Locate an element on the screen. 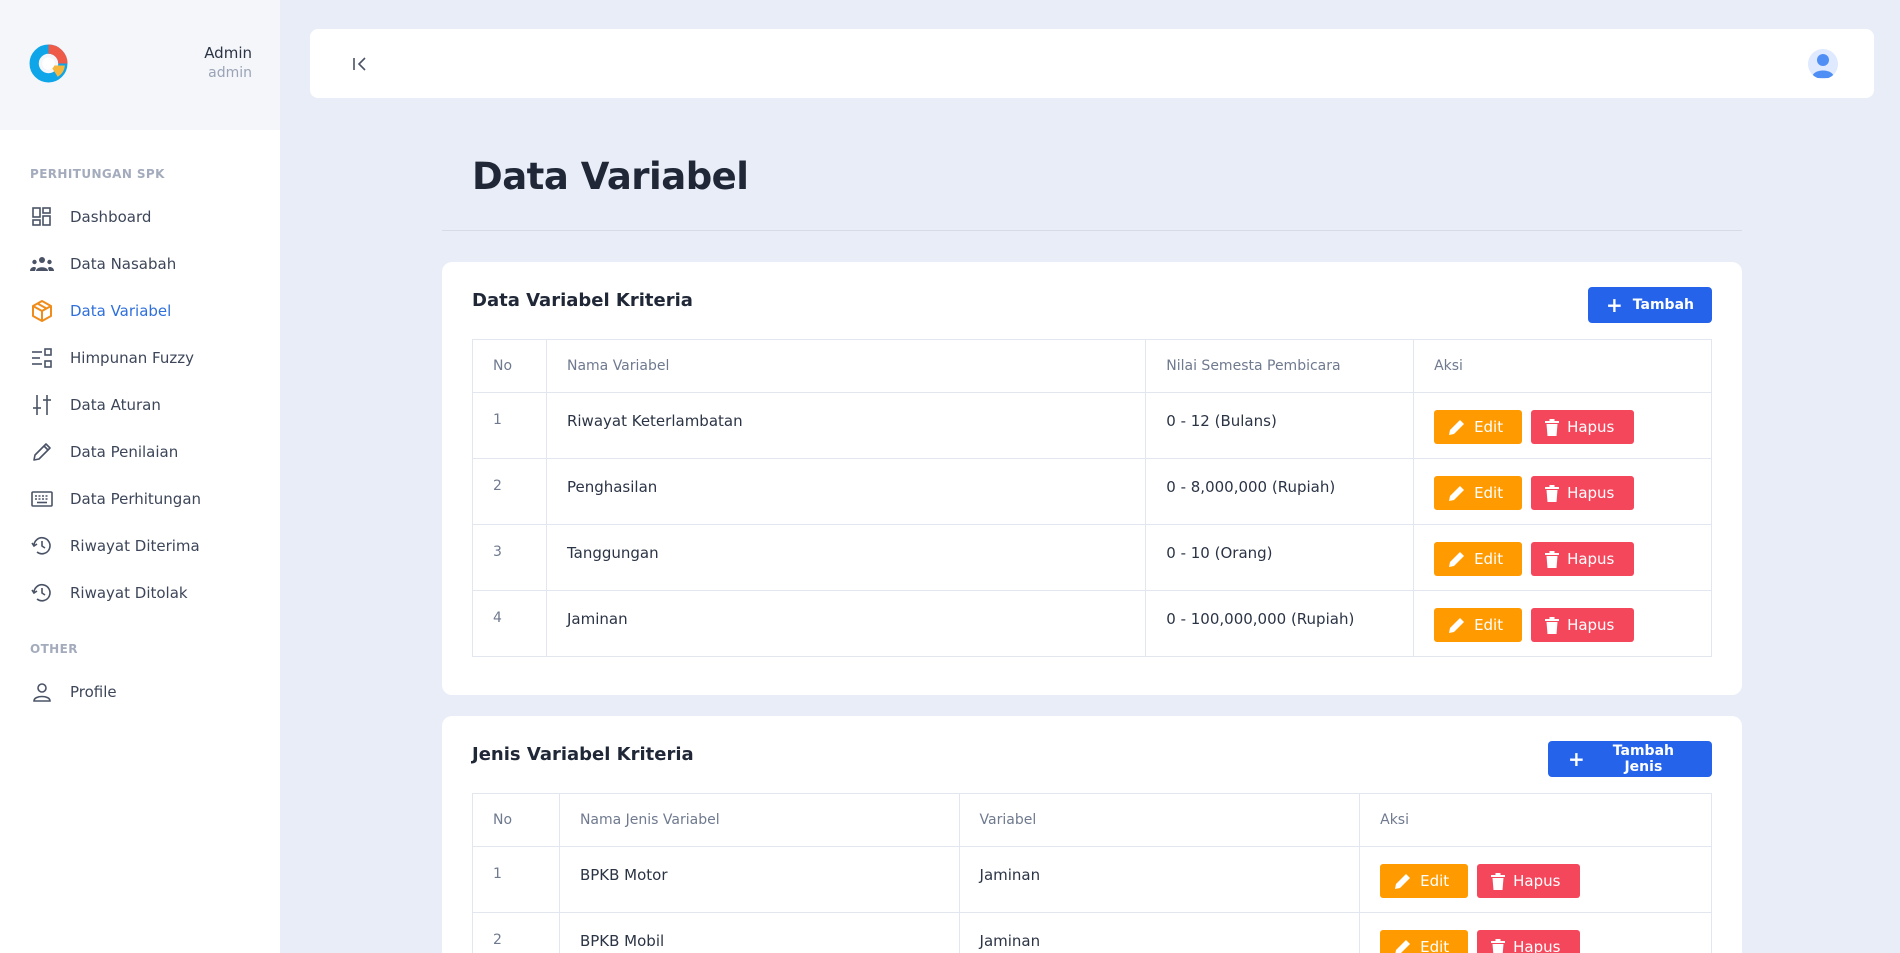 This screenshot has width=1900, height=953. row-nama-variabel: Riwayat Keterlambatan is located at coordinates (846, 425).